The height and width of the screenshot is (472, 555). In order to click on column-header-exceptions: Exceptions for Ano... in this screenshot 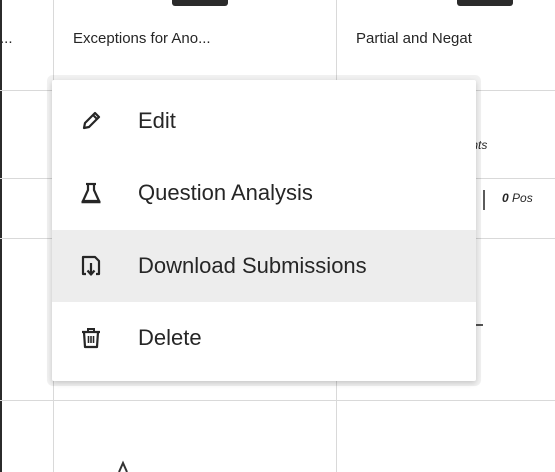, I will do `click(142, 38)`.